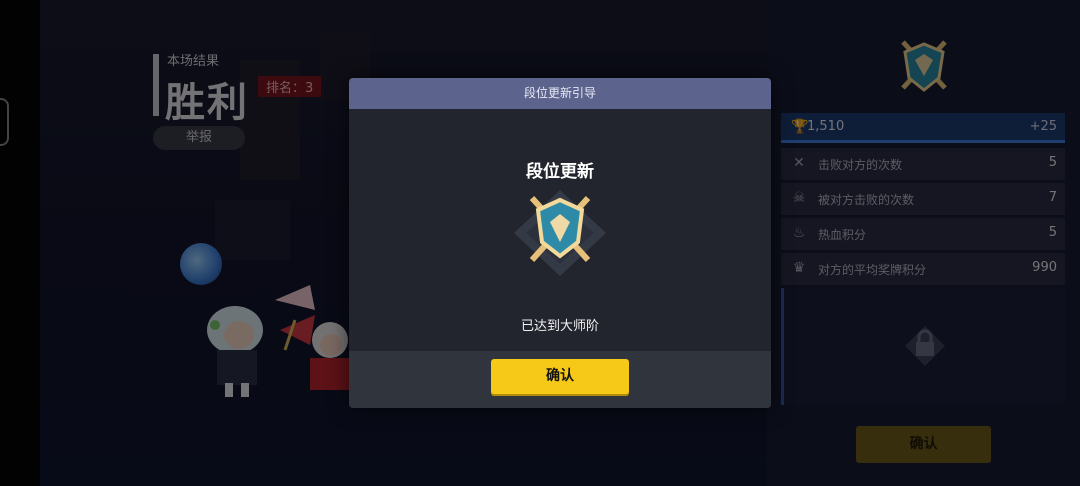  Describe the element at coordinates (560, 233) in the screenshot. I see `master-rank-emblem-icon` at that location.